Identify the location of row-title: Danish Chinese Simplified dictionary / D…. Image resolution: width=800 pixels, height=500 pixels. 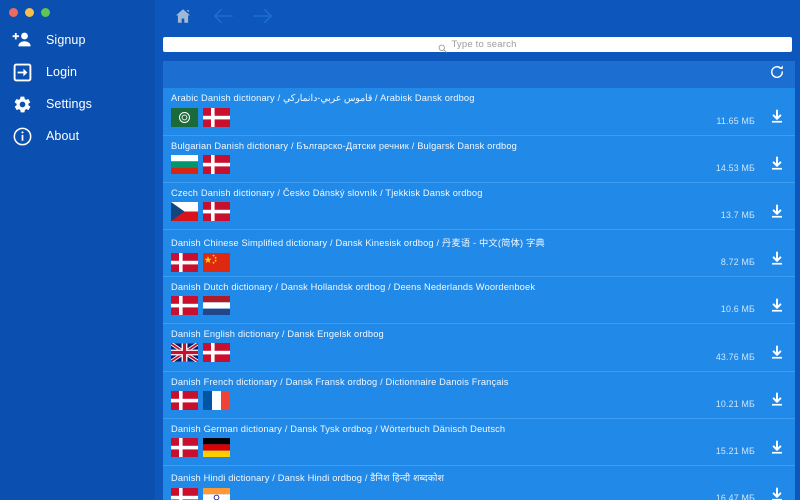
(358, 243).